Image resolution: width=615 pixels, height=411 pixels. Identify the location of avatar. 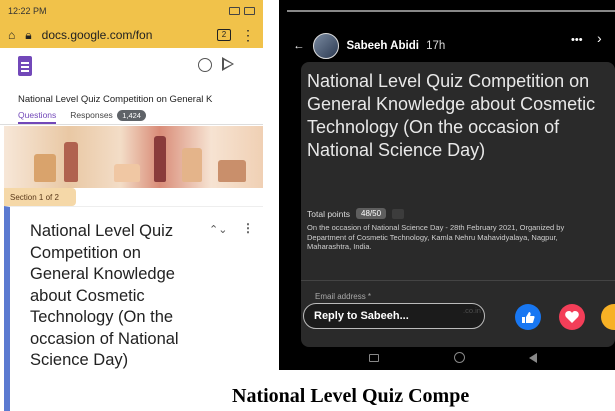
(325, 46).